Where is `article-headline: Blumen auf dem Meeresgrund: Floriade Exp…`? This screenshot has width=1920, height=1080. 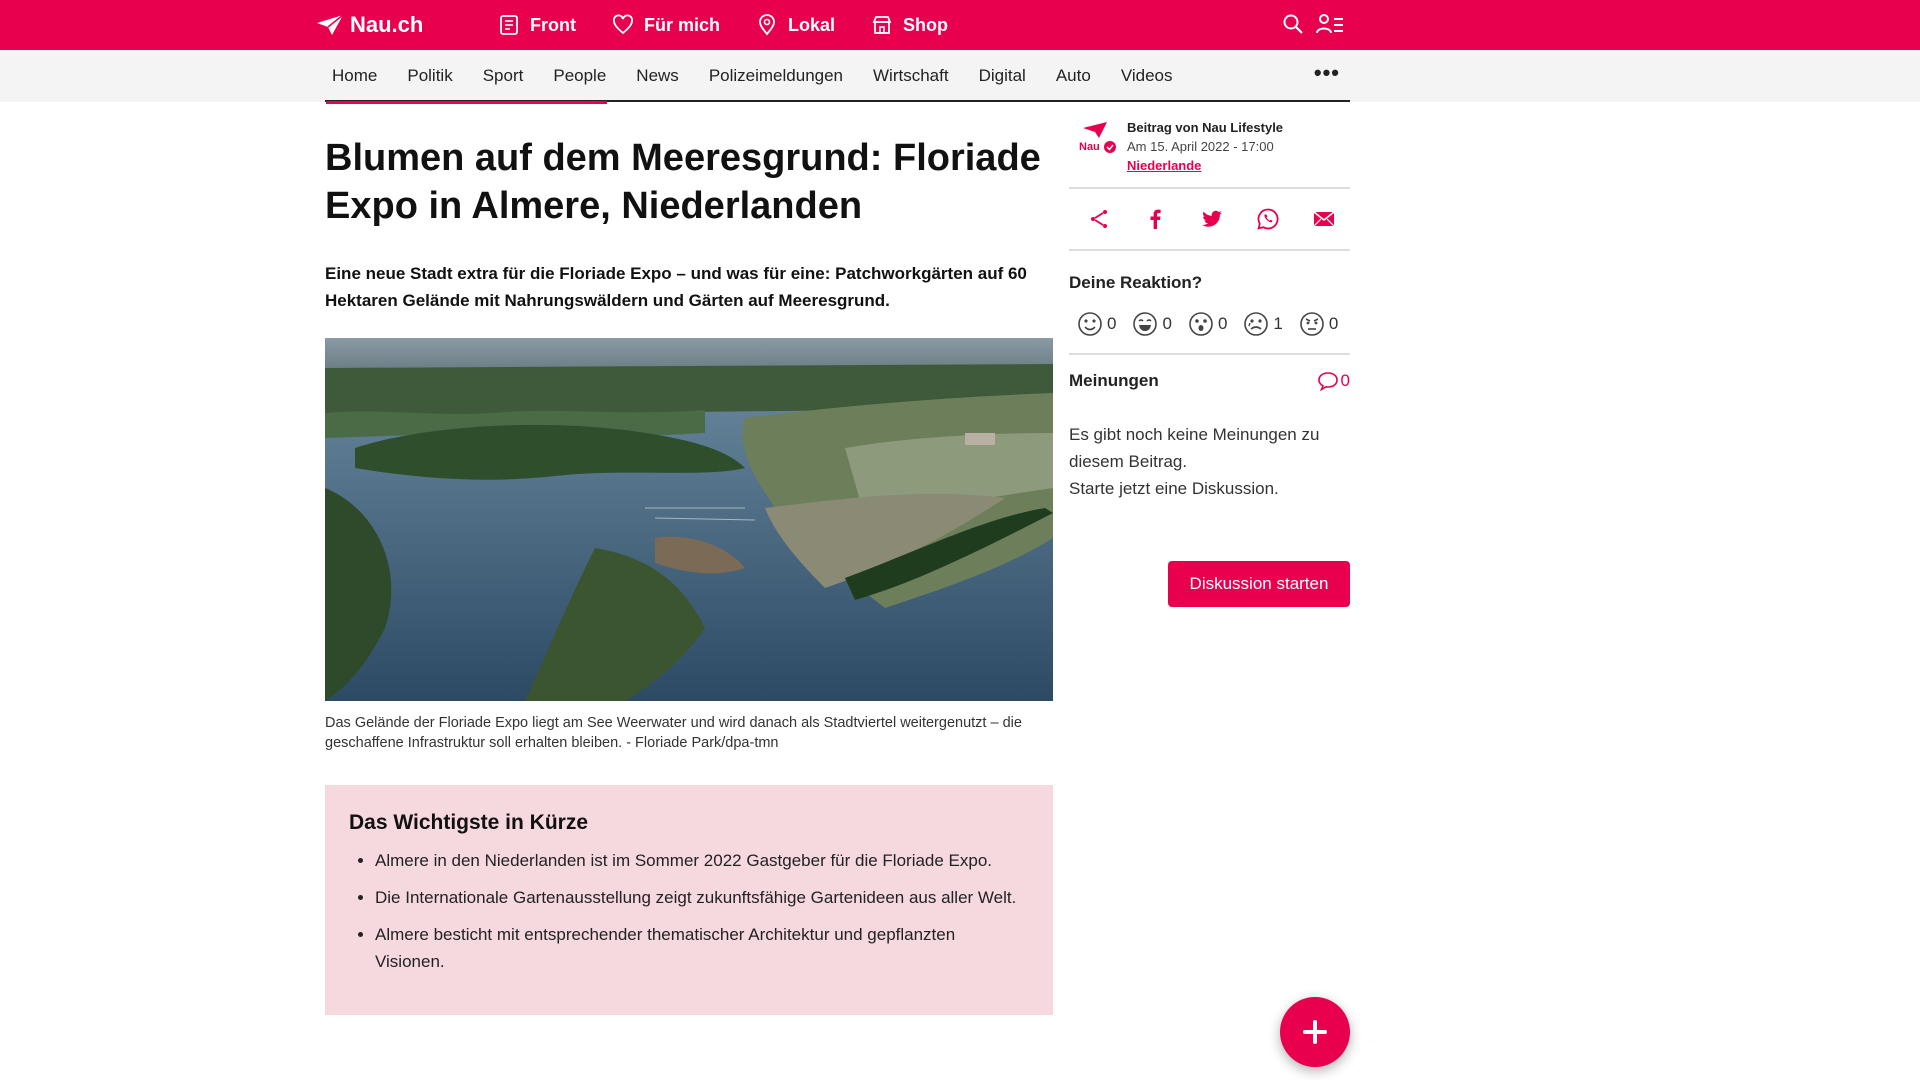
article-headline: Blumen auf dem Meeresgrund: Floriade Exp… is located at coordinates (683, 182).